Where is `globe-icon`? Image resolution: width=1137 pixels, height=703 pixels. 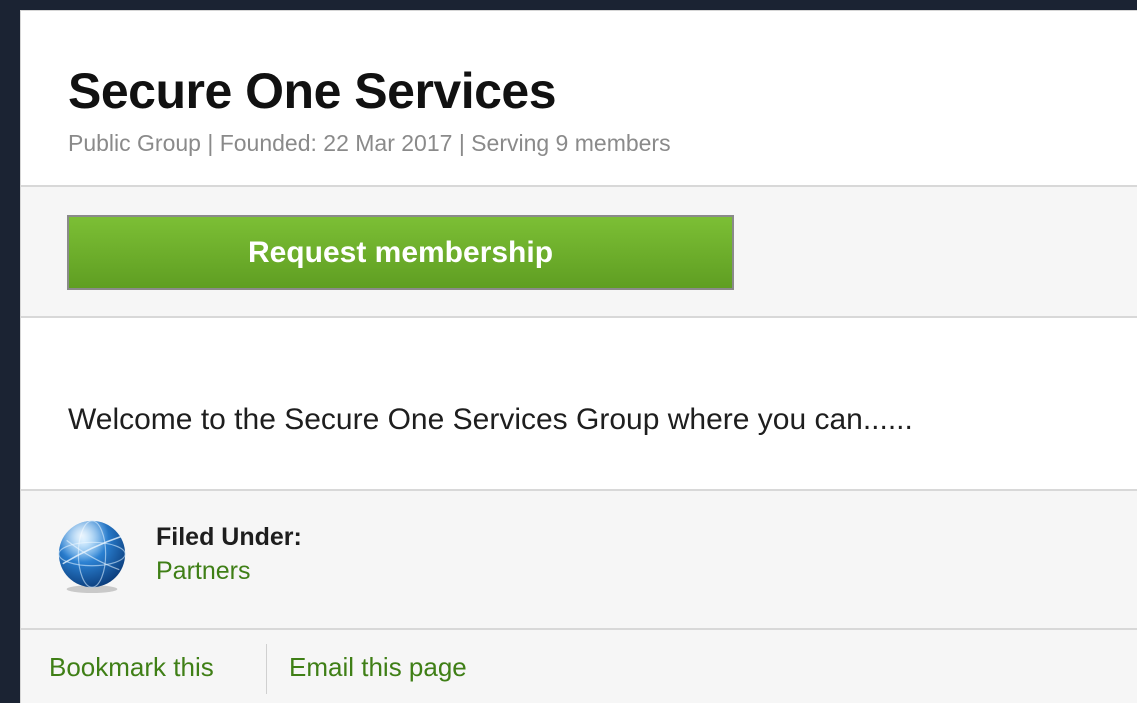 globe-icon is located at coordinates (92, 557).